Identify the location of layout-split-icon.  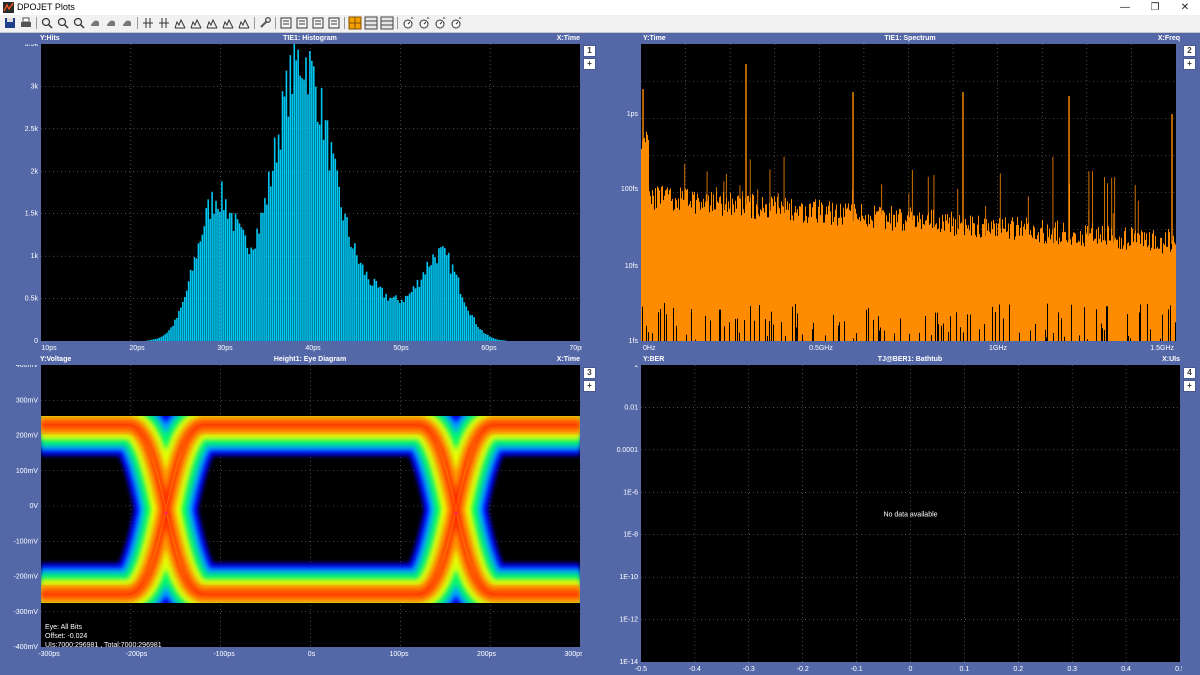
(387, 23).